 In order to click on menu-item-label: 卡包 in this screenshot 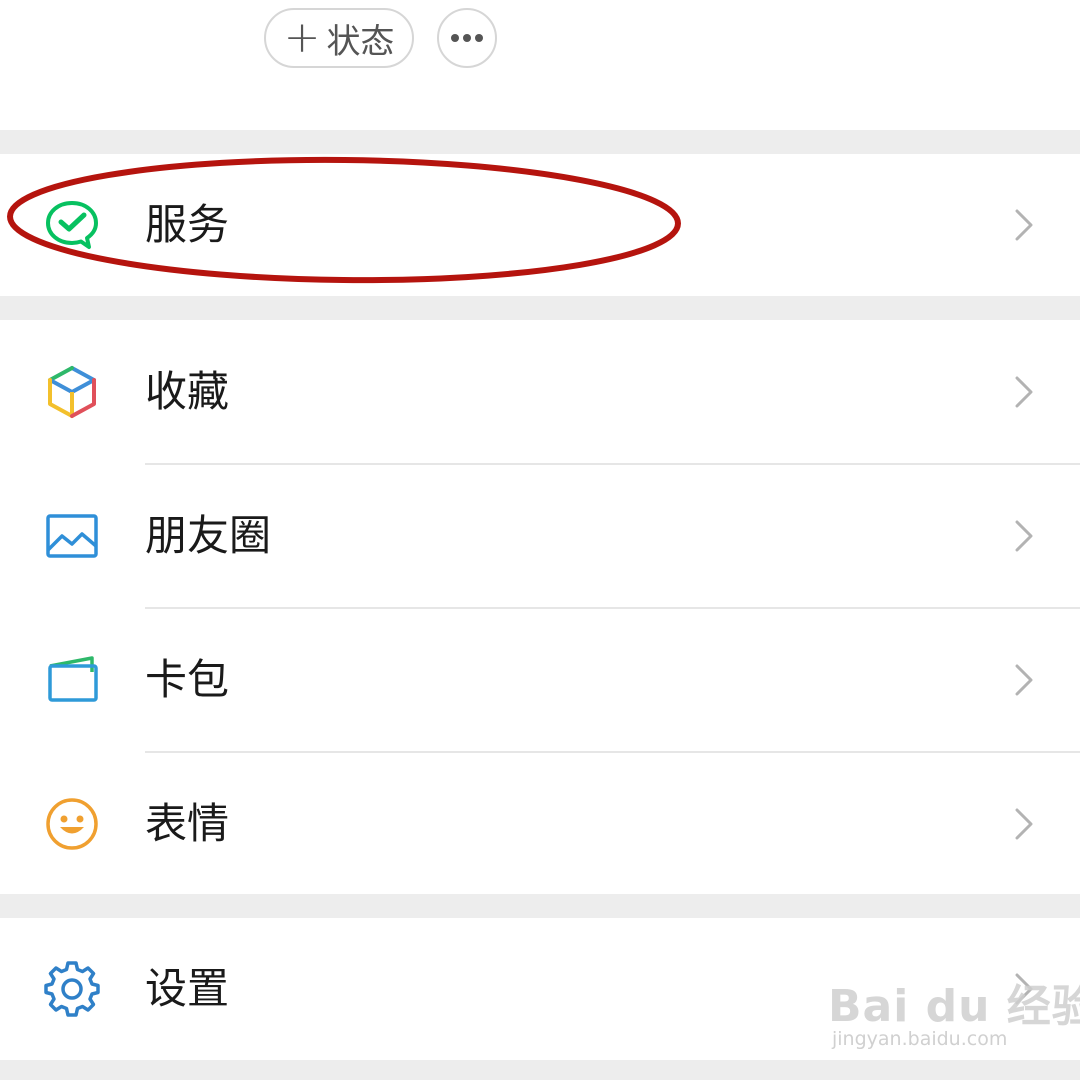, I will do `click(187, 679)`.